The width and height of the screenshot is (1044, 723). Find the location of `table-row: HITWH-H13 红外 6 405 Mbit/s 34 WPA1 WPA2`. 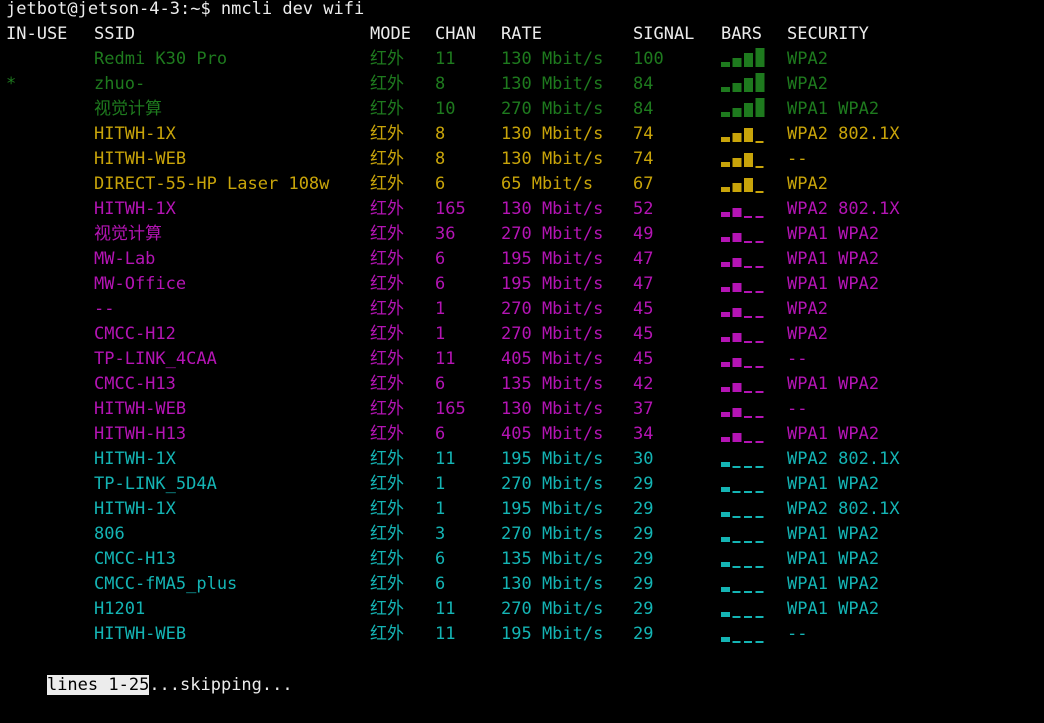

table-row: HITWH-H13 红外 6 405 Mbit/s 34 WPA1 WPA2 is located at coordinates (522, 434).